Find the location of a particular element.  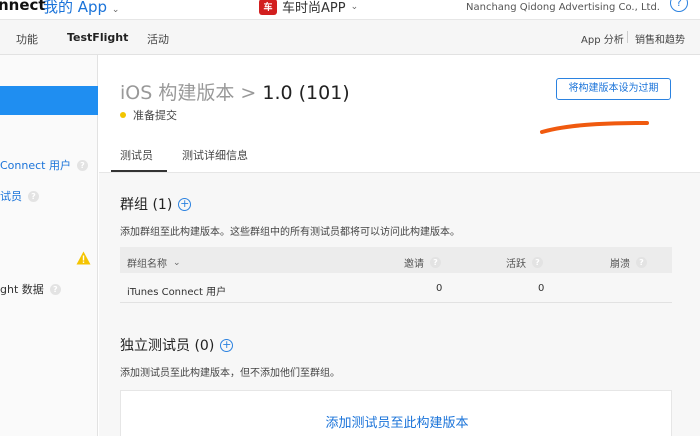

sidebar: Connect 用户 ? 试员 ? ght 数据 ? is located at coordinates (49, 245).